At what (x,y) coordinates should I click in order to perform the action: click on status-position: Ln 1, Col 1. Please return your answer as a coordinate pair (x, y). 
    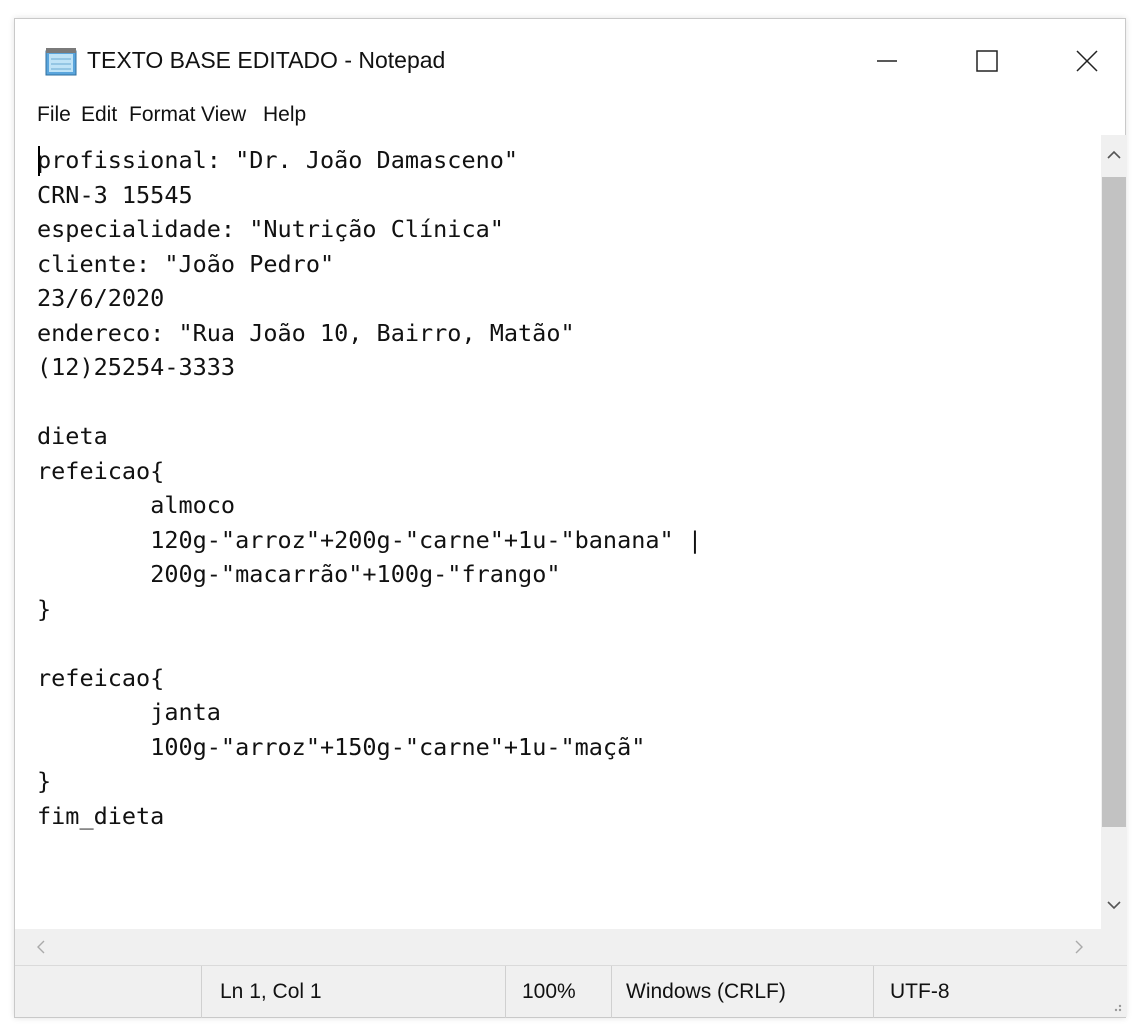
    Looking at the image, I should click on (271, 991).